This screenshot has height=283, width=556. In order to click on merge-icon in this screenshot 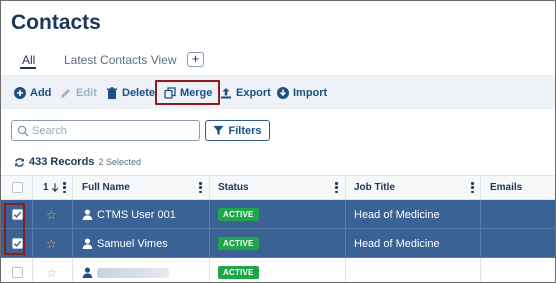, I will do `click(170, 92)`.